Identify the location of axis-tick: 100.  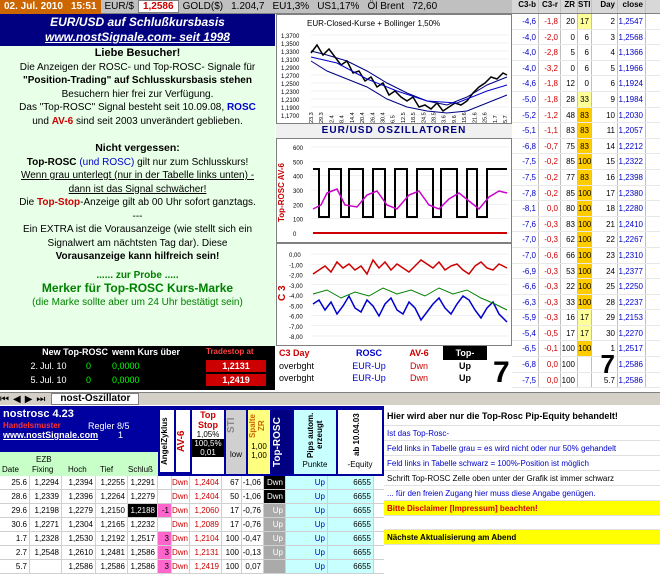
(298, 221).